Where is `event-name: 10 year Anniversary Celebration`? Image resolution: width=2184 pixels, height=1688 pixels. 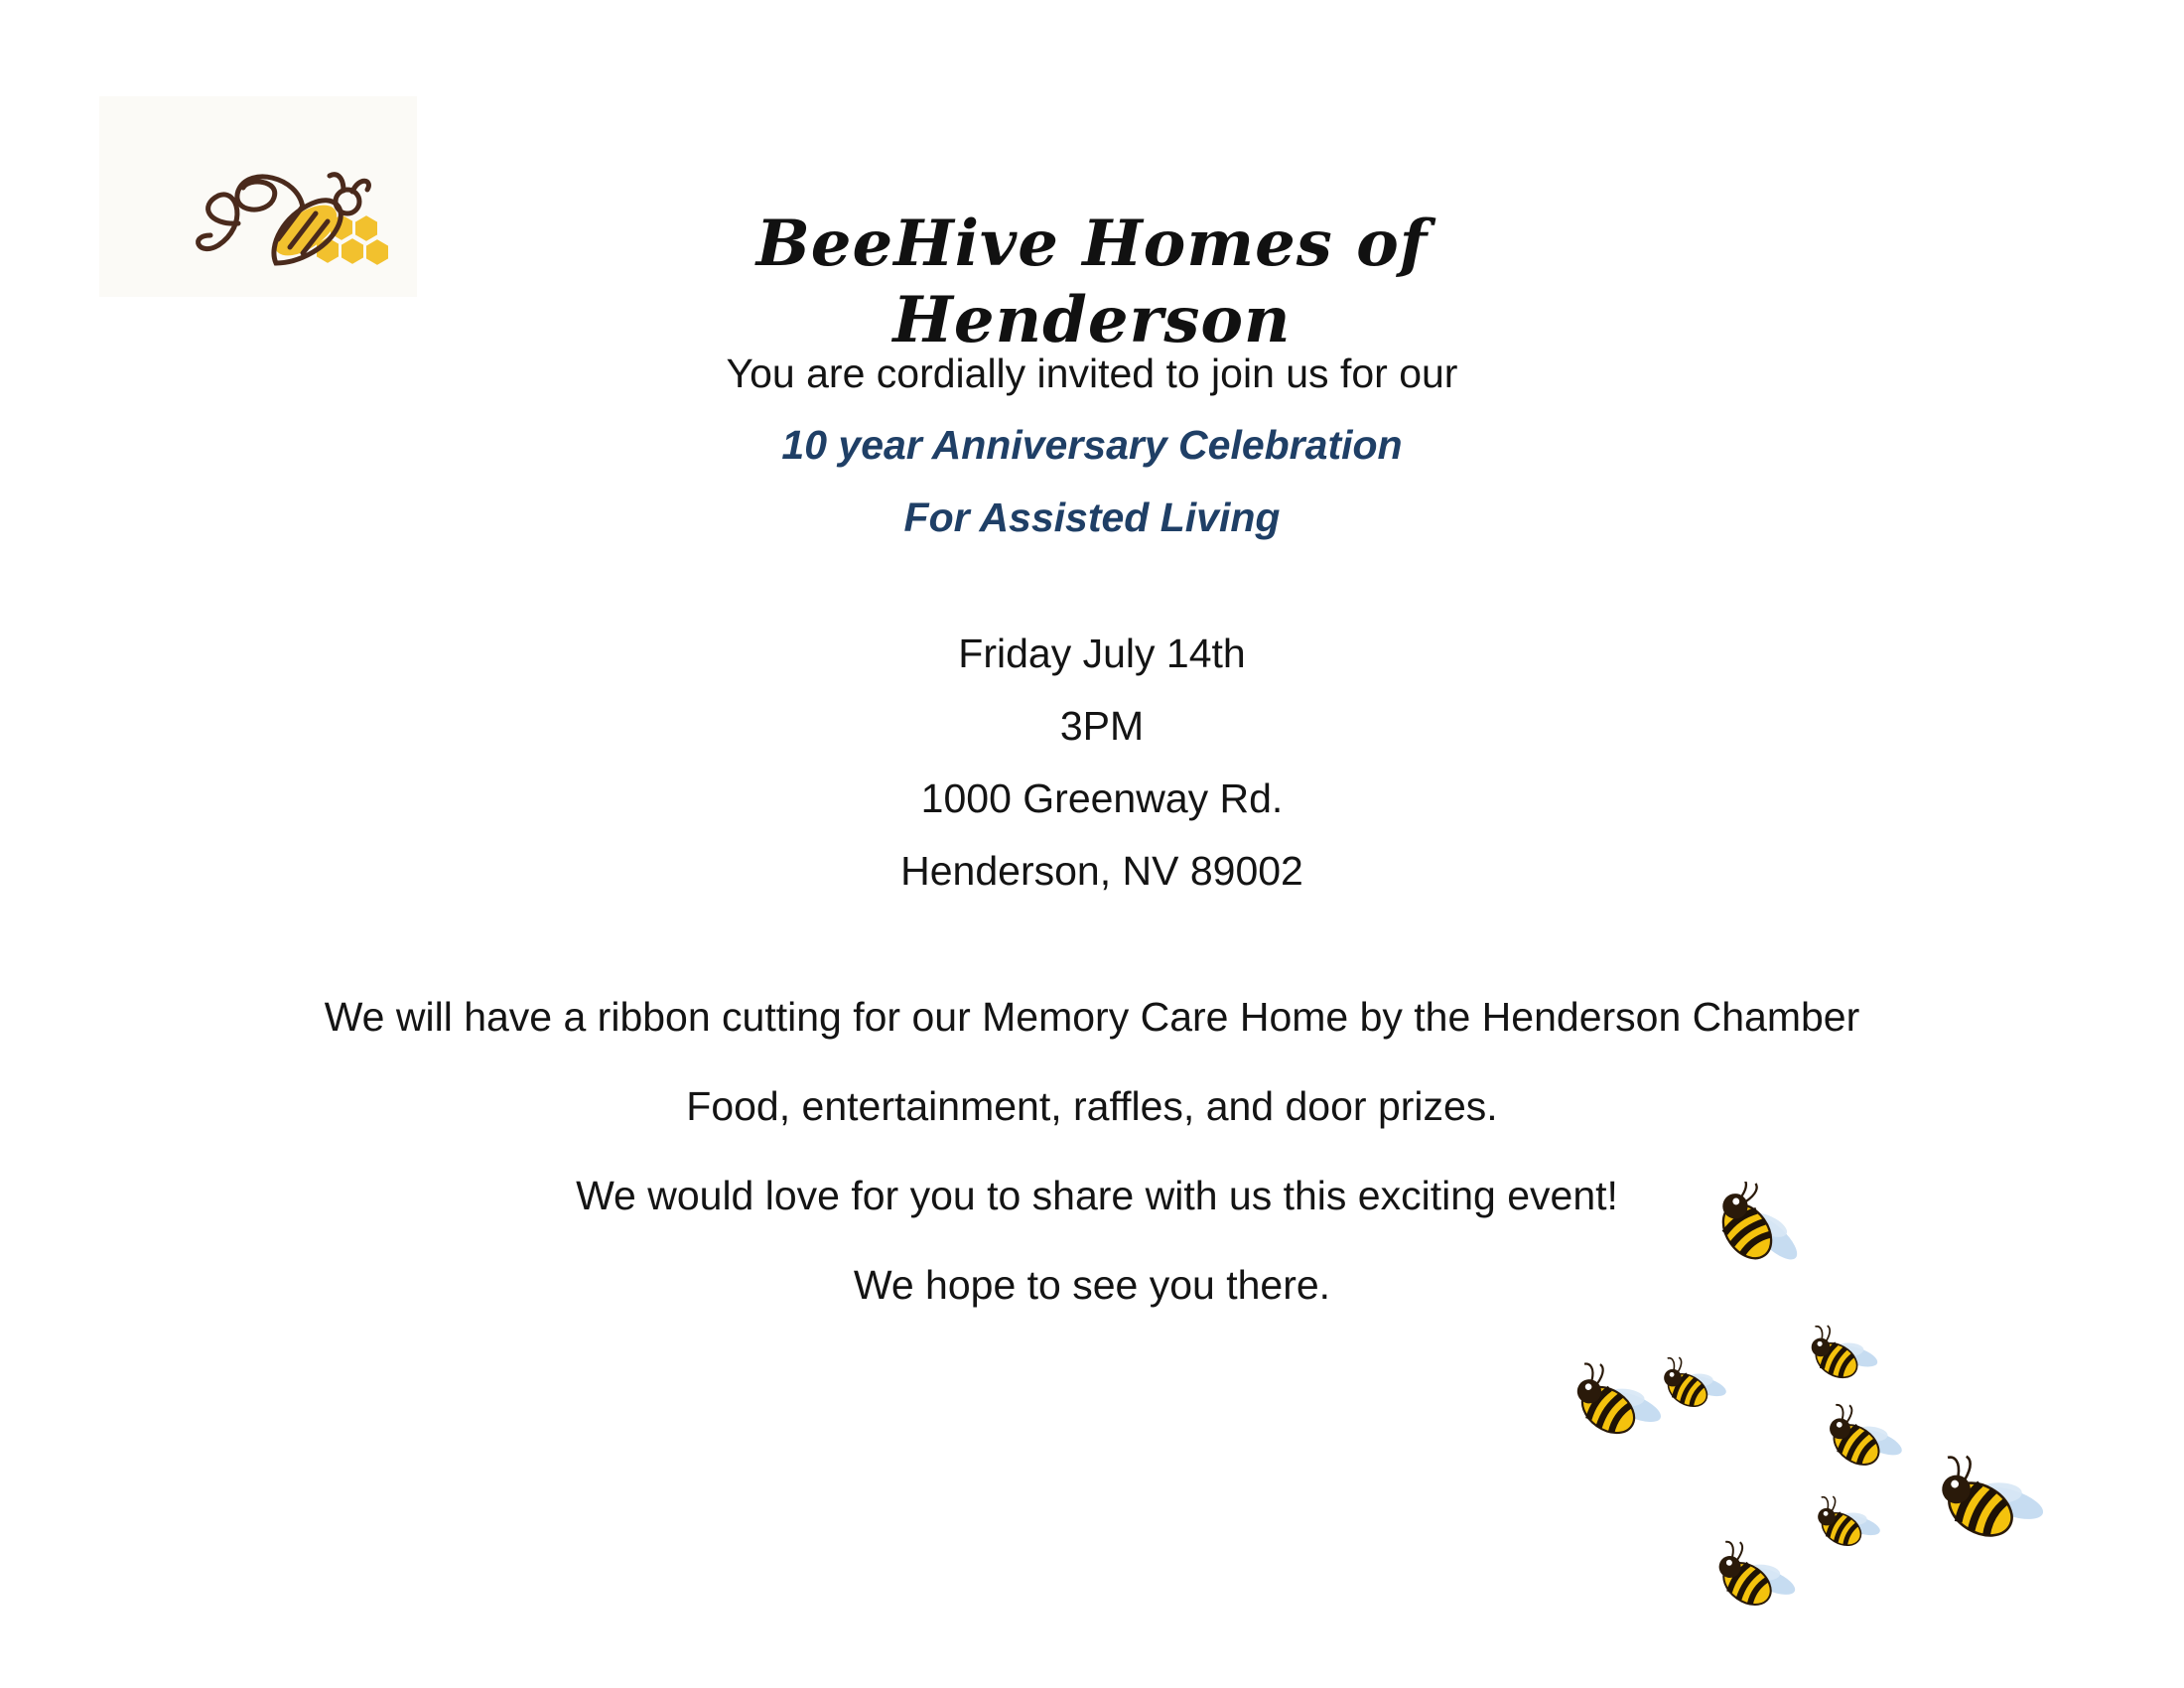 event-name: 10 year Anniversary Celebration is located at coordinates (1092, 445).